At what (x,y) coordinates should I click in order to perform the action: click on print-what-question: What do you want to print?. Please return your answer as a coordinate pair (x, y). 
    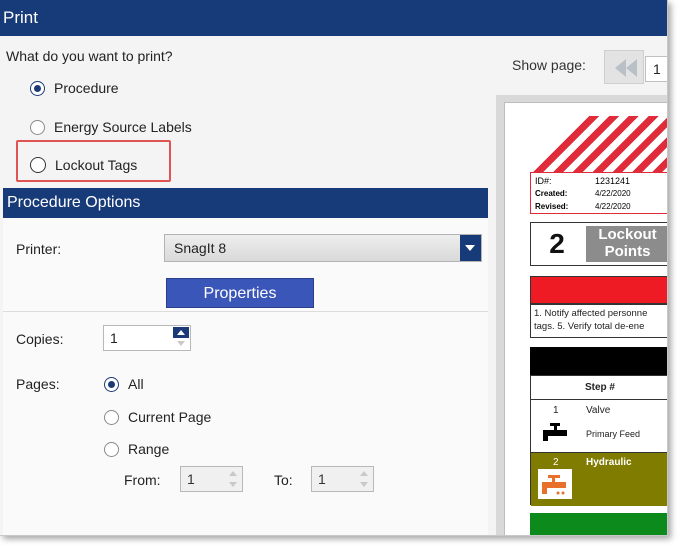
    Looking at the image, I should click on (89, 56).